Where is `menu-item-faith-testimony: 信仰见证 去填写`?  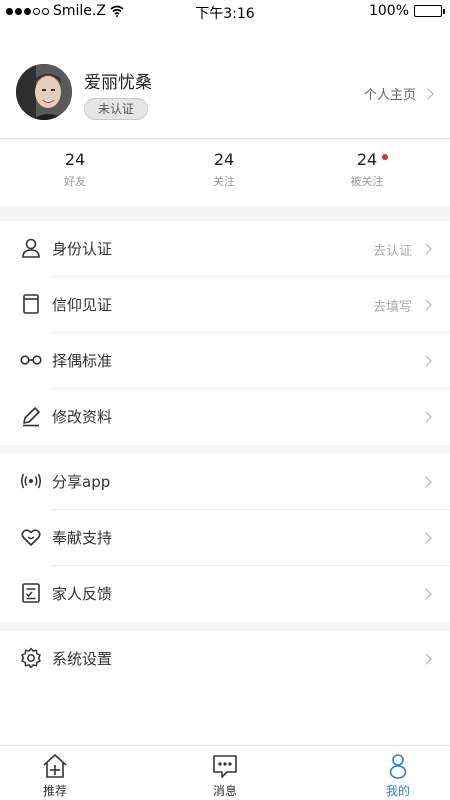 menu-item-faith-testimony: 信仰见证 去填写 is located at coordinates (225, 305).